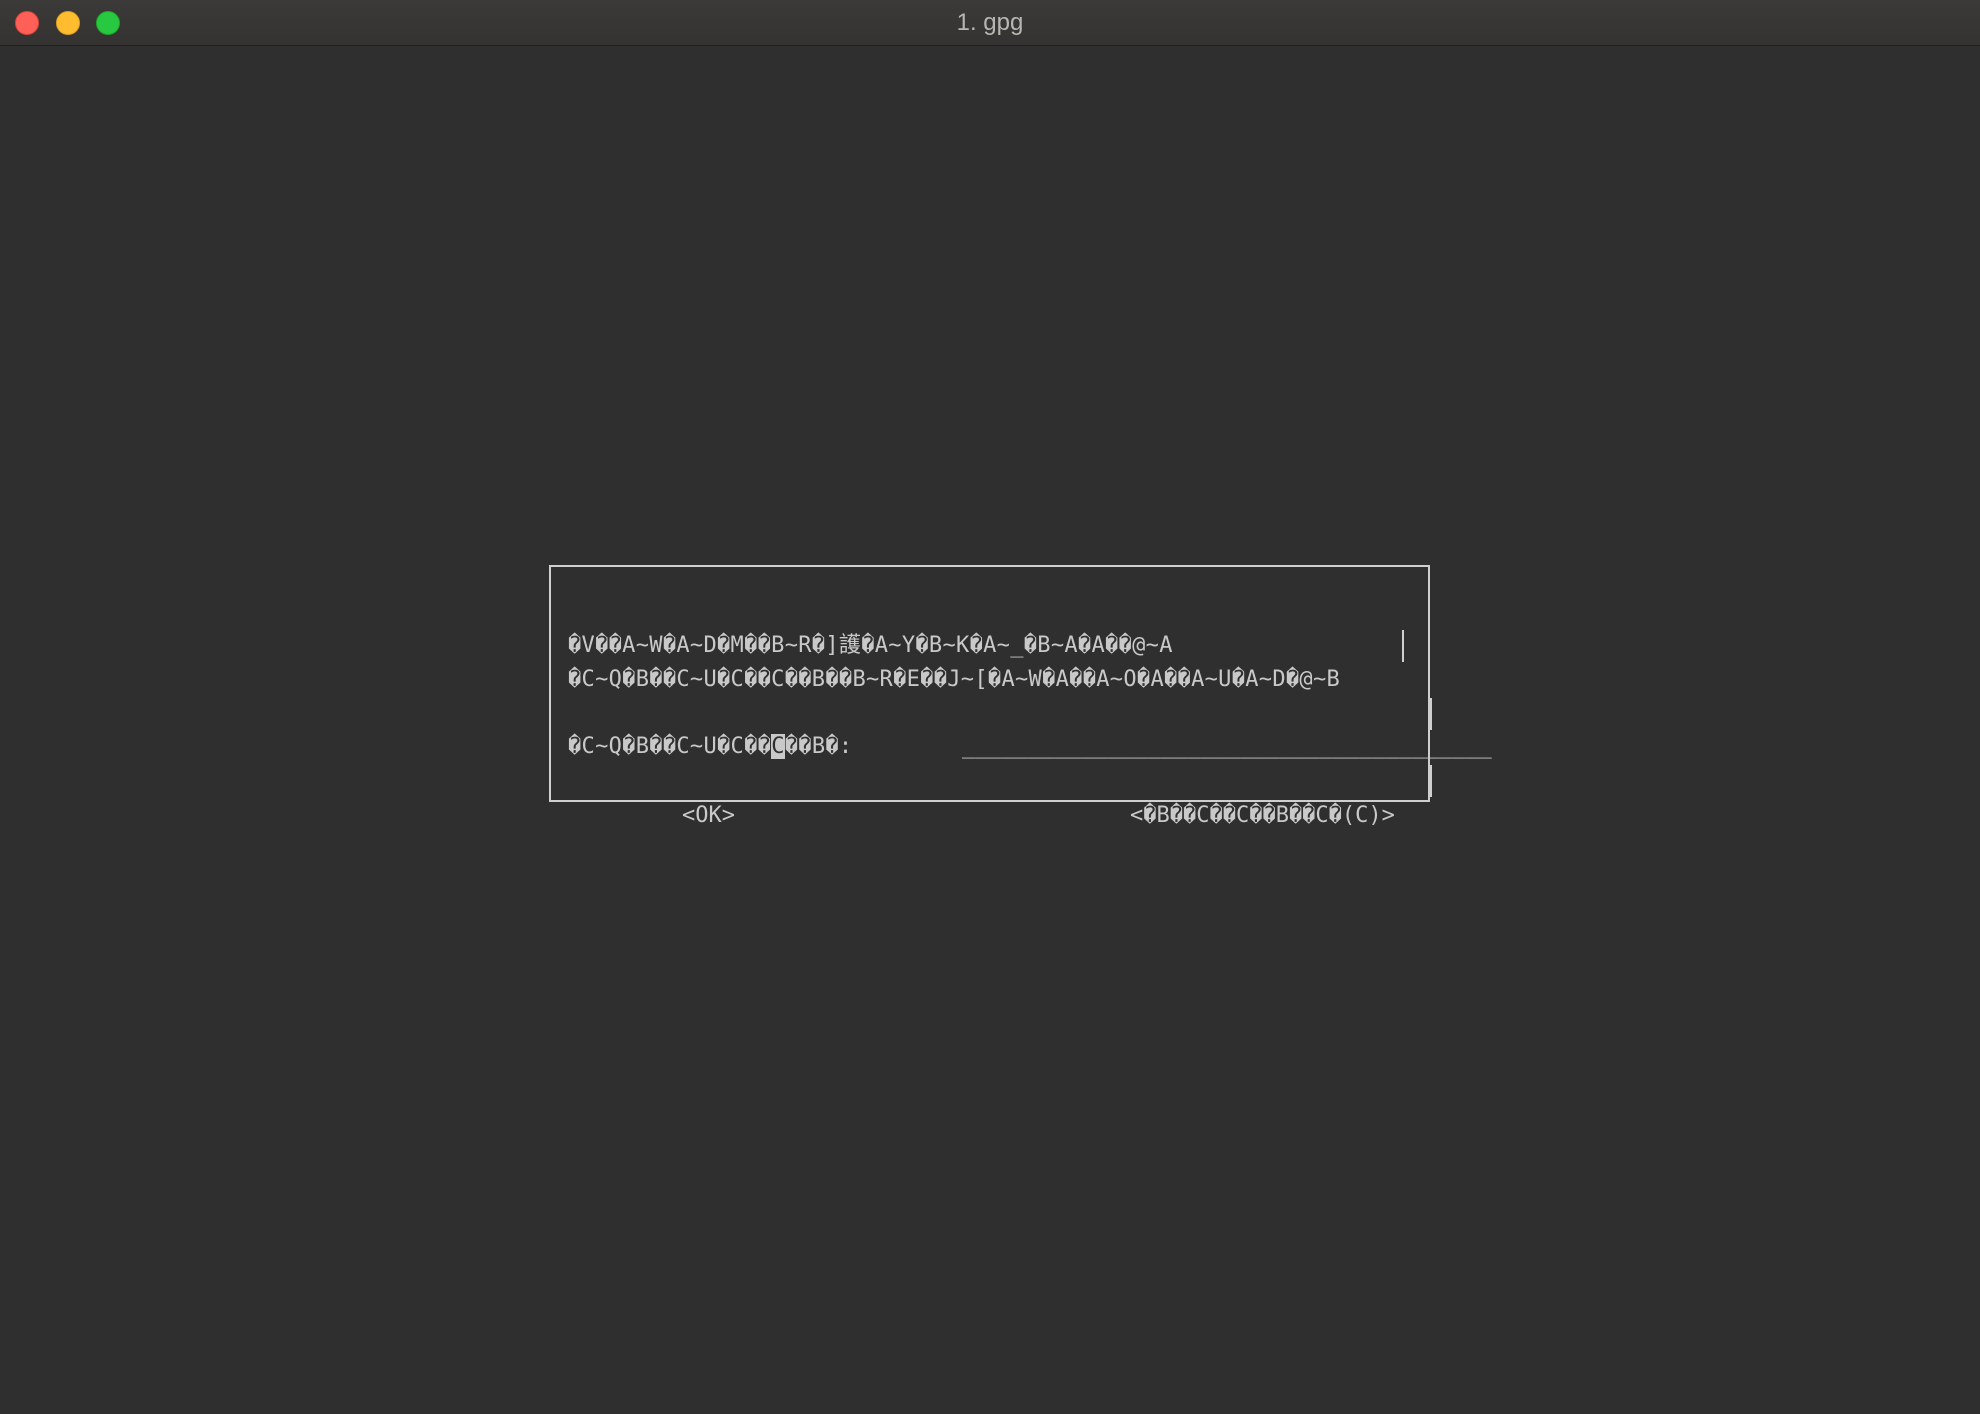  I want to click on window-title: 1. gpg, so click(990, 22).